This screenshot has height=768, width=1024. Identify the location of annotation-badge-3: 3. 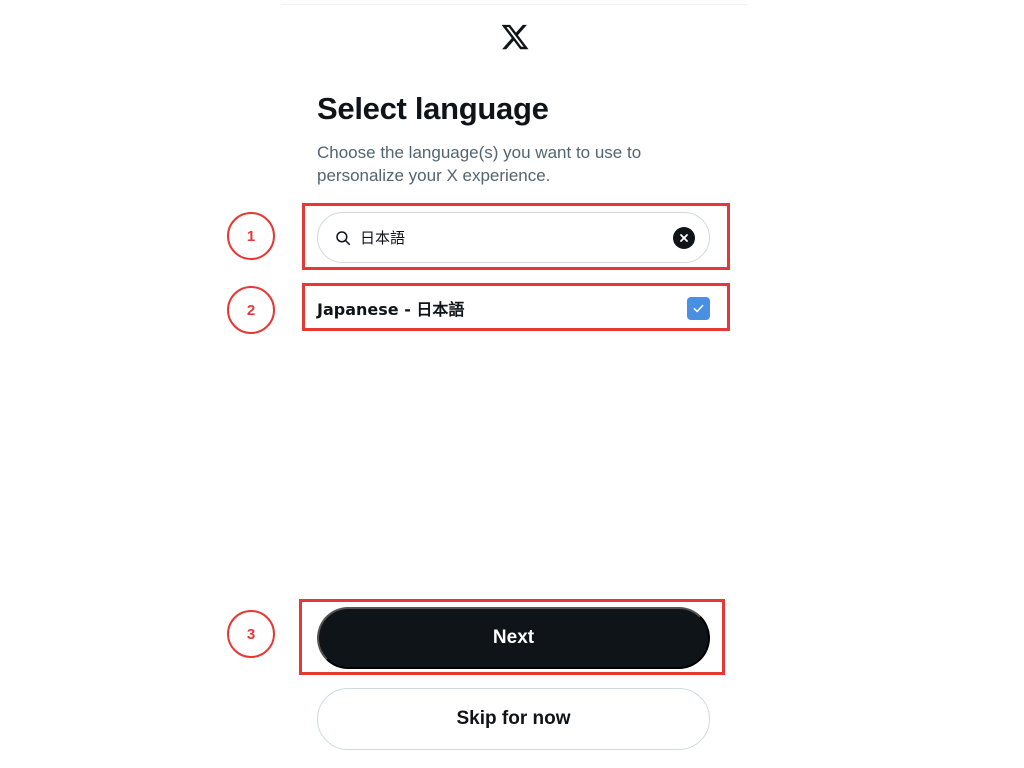
(251, 634).